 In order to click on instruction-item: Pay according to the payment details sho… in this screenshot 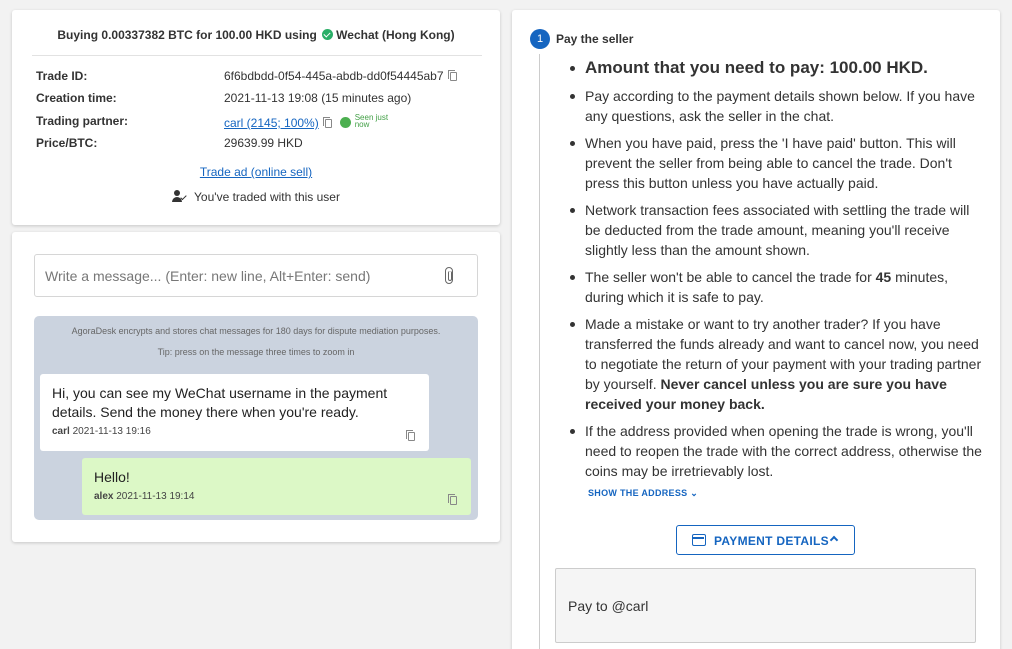, I will do `click(775, 106)`.